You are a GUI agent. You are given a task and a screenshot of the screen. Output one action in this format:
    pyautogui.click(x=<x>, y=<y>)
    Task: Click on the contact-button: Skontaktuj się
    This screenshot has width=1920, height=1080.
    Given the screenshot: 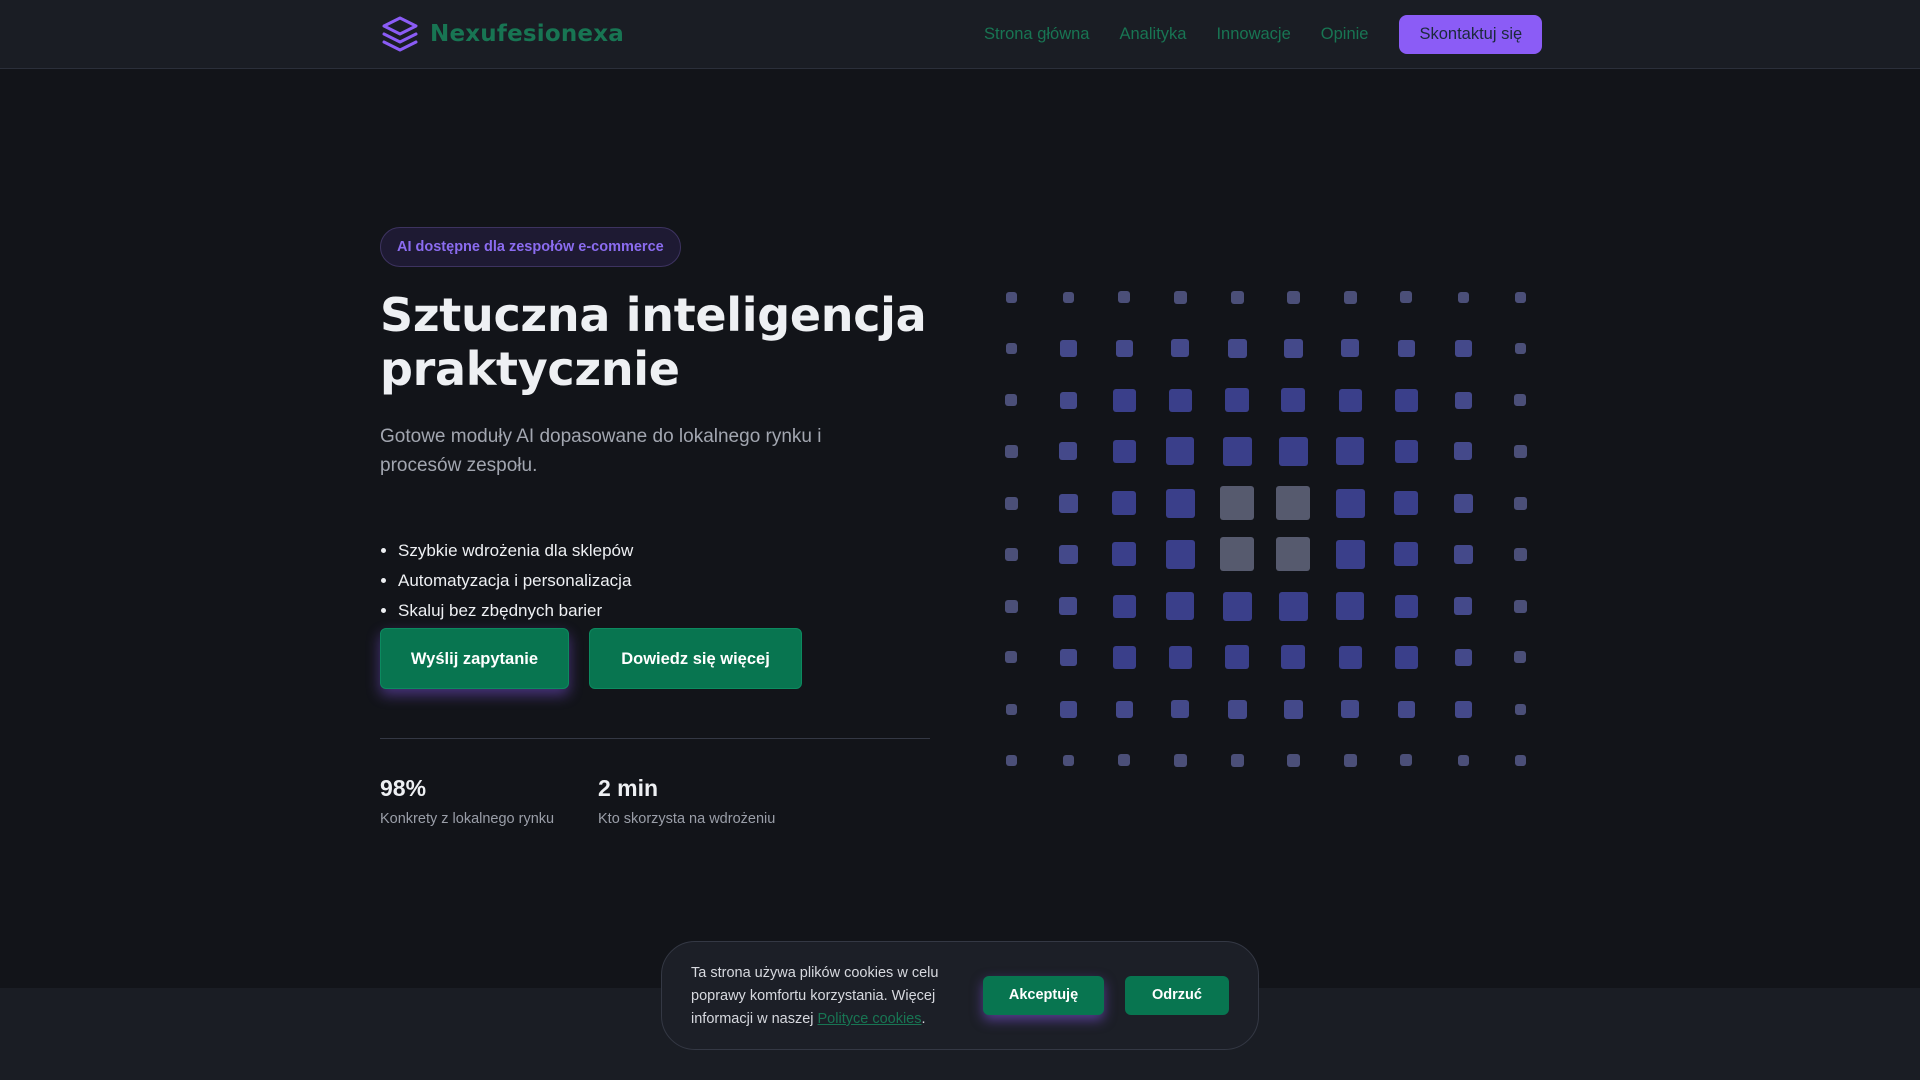 What is the action you would take?
    pyautogui.click(x=1471, y=34)
    